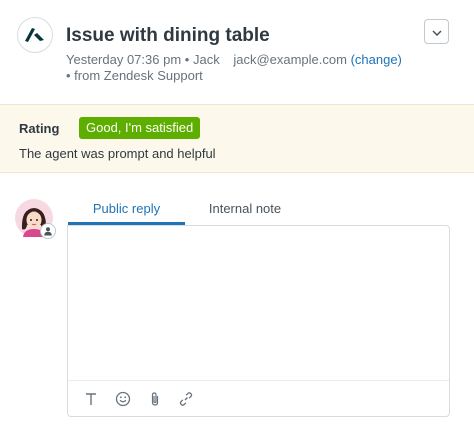 Image resolution: width=474 pixels, height=444 pixels. What do you see at coordinates (124, 59) in the screenshot?
I see `ticket-timestamp: Yesterday 07:36 pm` at bounding box center [124, 59].